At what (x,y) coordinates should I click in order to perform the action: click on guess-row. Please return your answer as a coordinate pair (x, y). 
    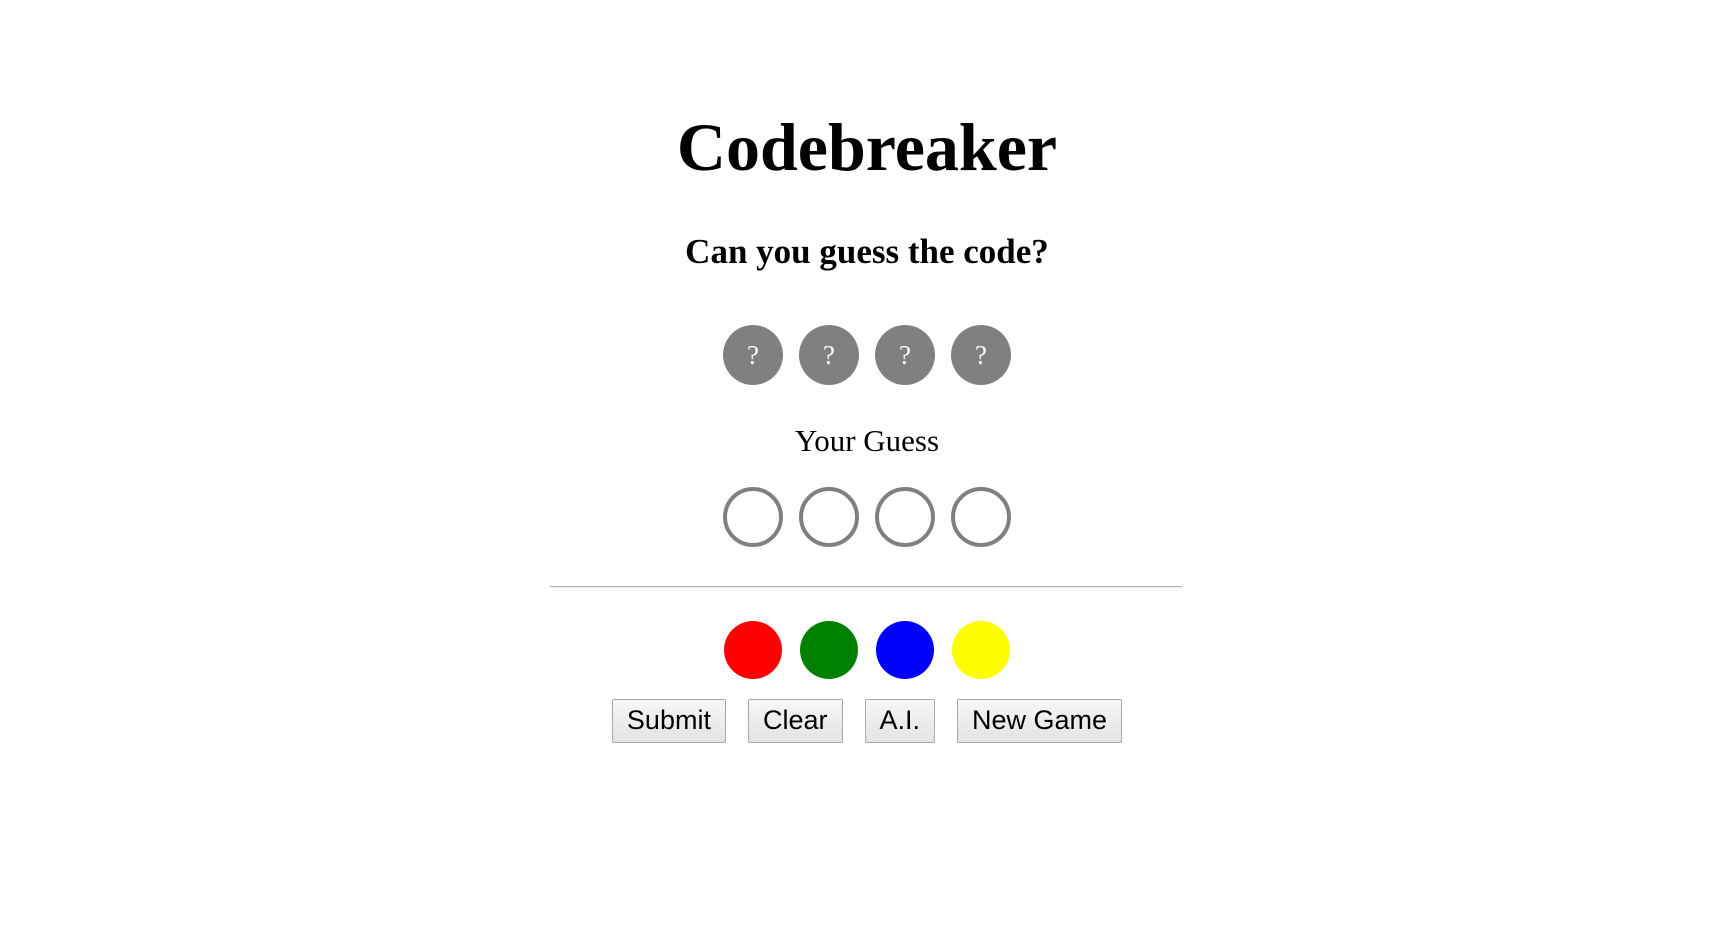
    Looking at the image, I should click on (867, 517).